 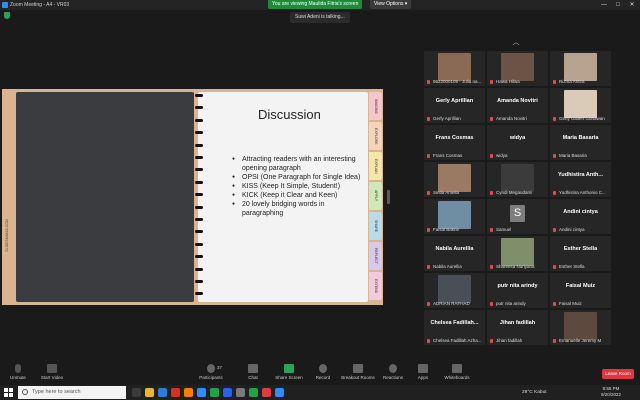 I want to click on participants-label: Participants, so click(x=211, y=377).